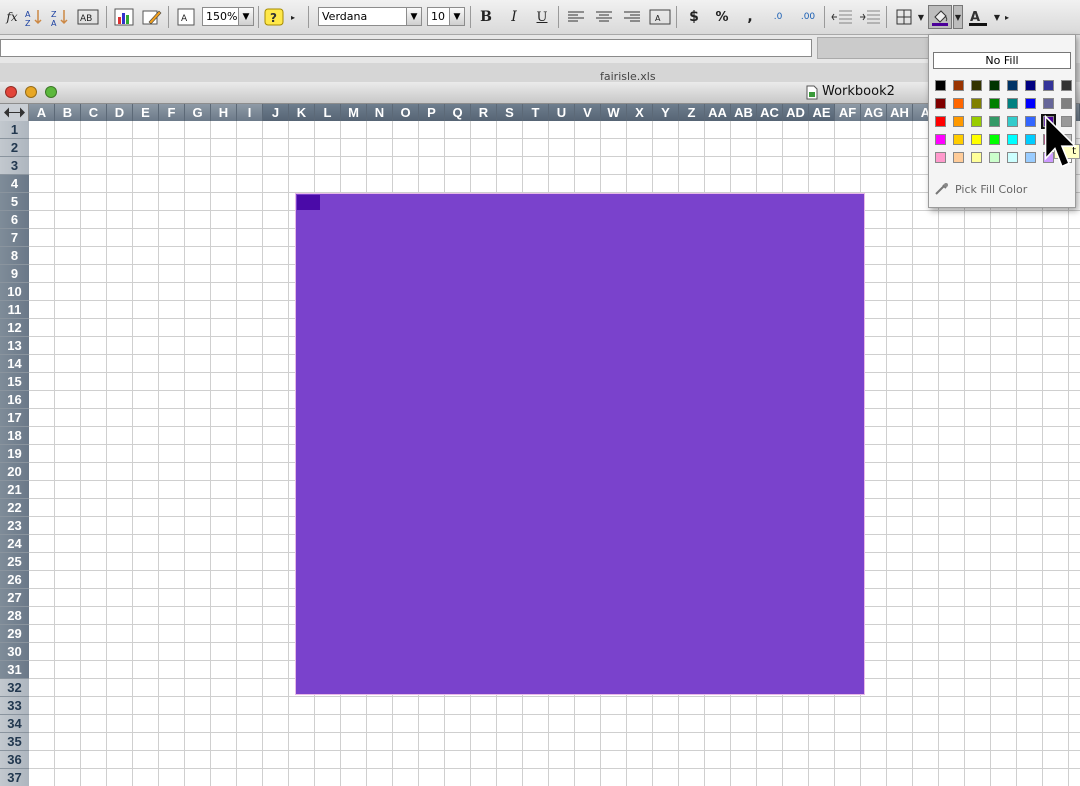  Describe the element at coordinates (14, 382) in the screenshot. I see `row-header-15: 15` at that location.